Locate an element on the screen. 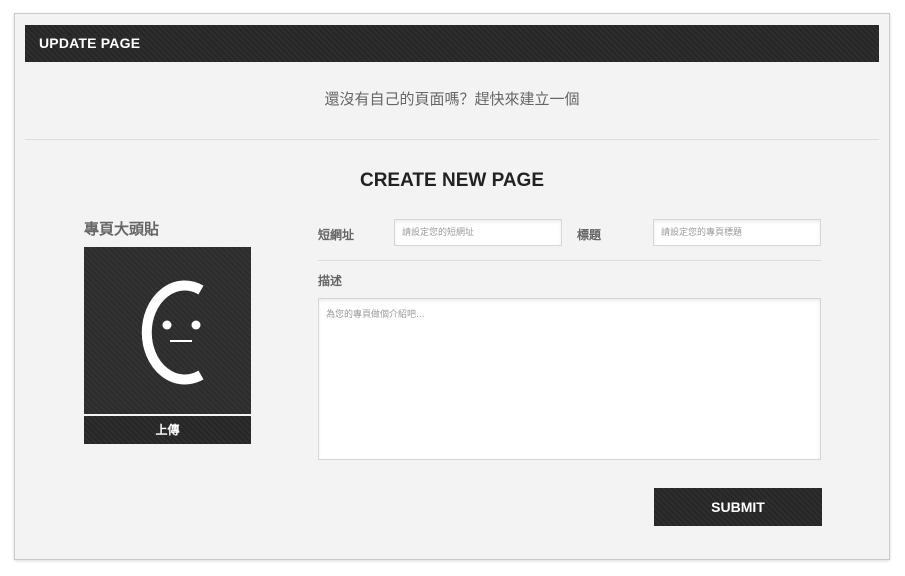 This screenshot has width=905, height=576. upload-button: 上傳 is located at coordinates (167, 430).